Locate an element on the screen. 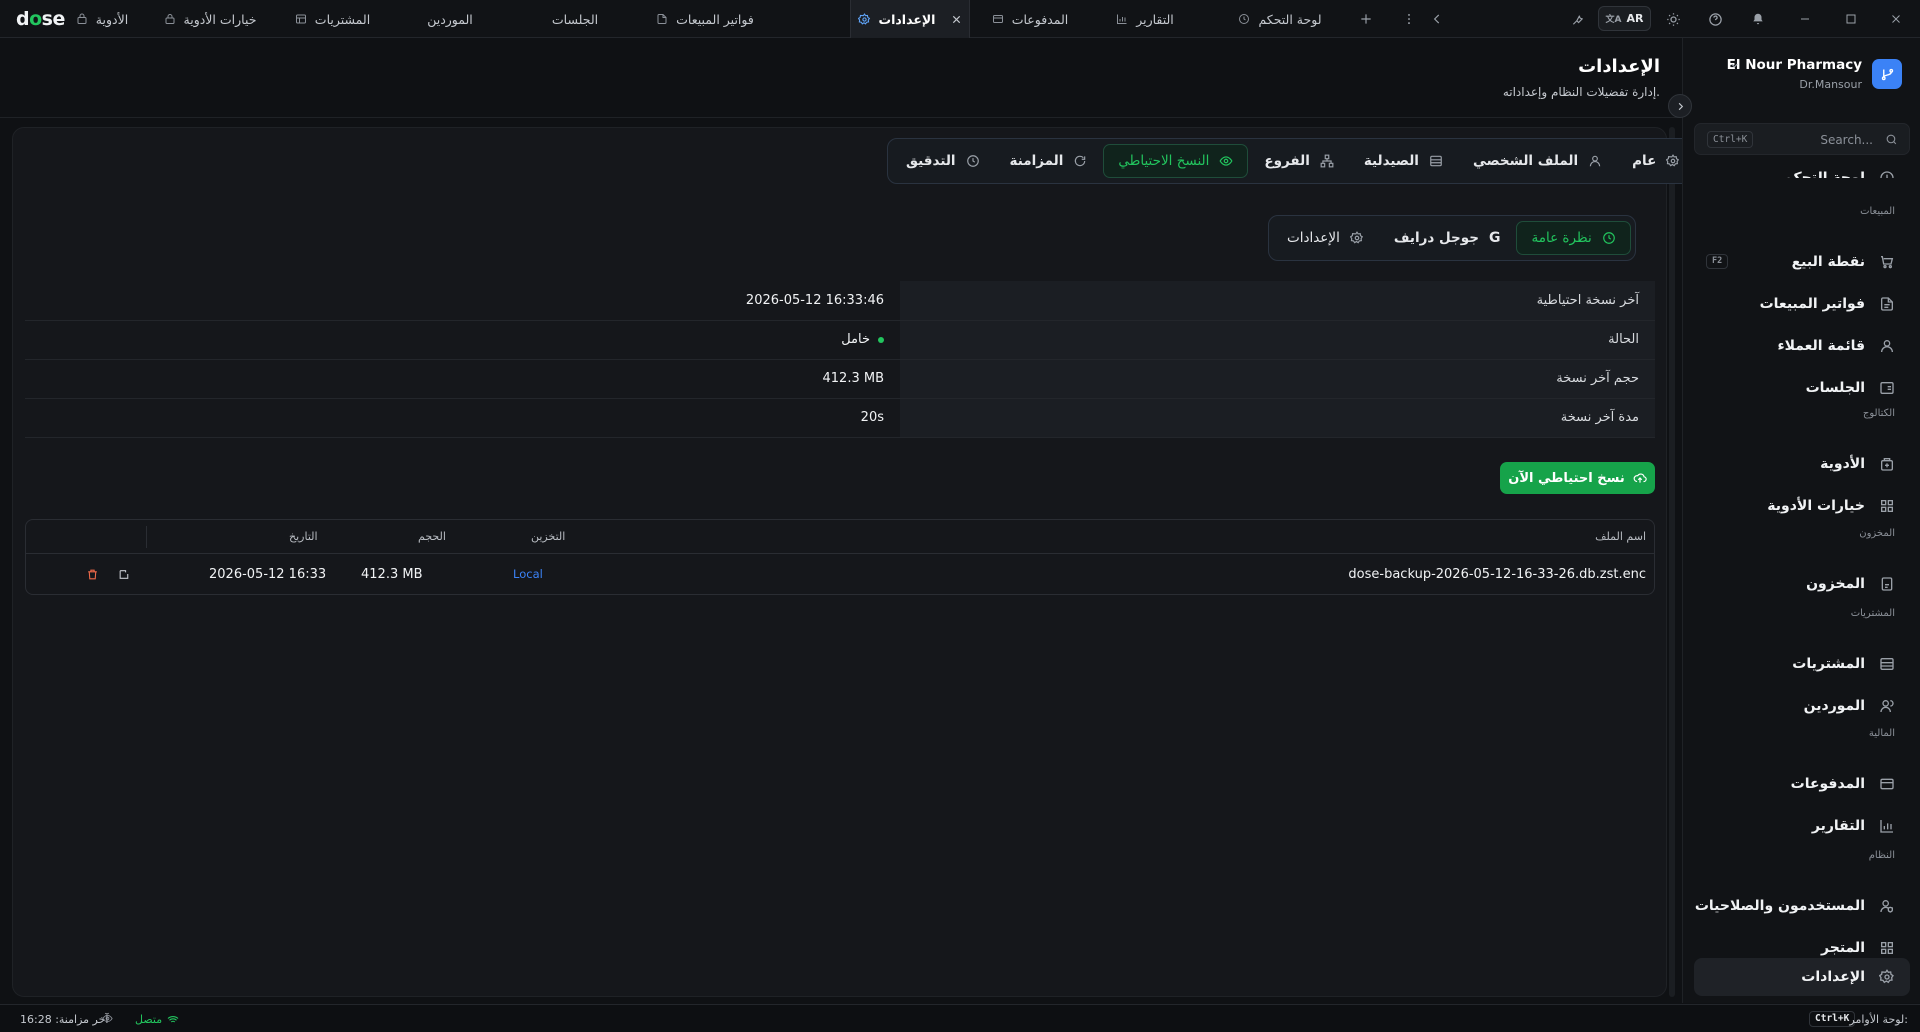 The image size is (1920, 1032). tab-payments: المدفوعات is located at coordinates (1030, 19).